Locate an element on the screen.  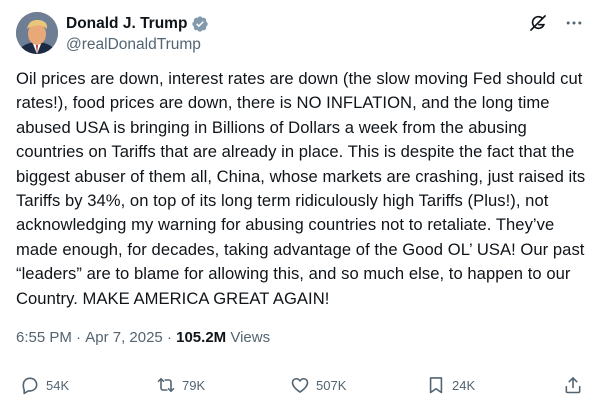
action-bar: 54K 79K 507K 24K is located at coordinates (301, 385).